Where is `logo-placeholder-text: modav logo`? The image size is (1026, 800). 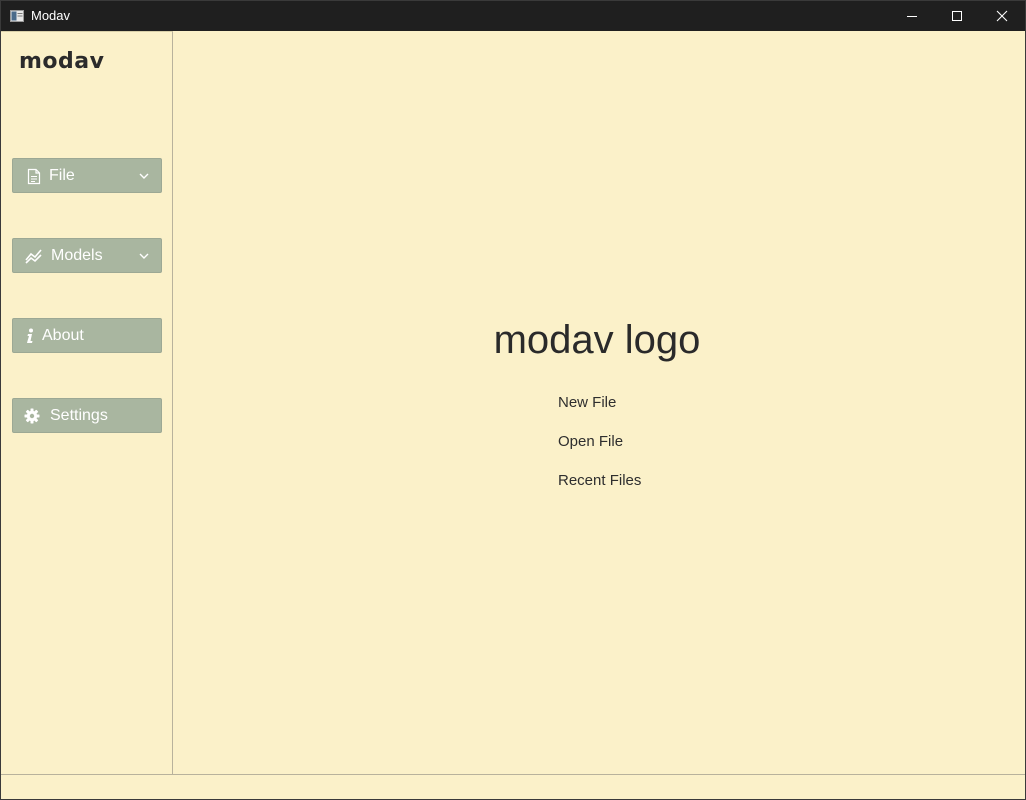 logo-placeholder-text: modav logo is located at coordinates (597, 340).